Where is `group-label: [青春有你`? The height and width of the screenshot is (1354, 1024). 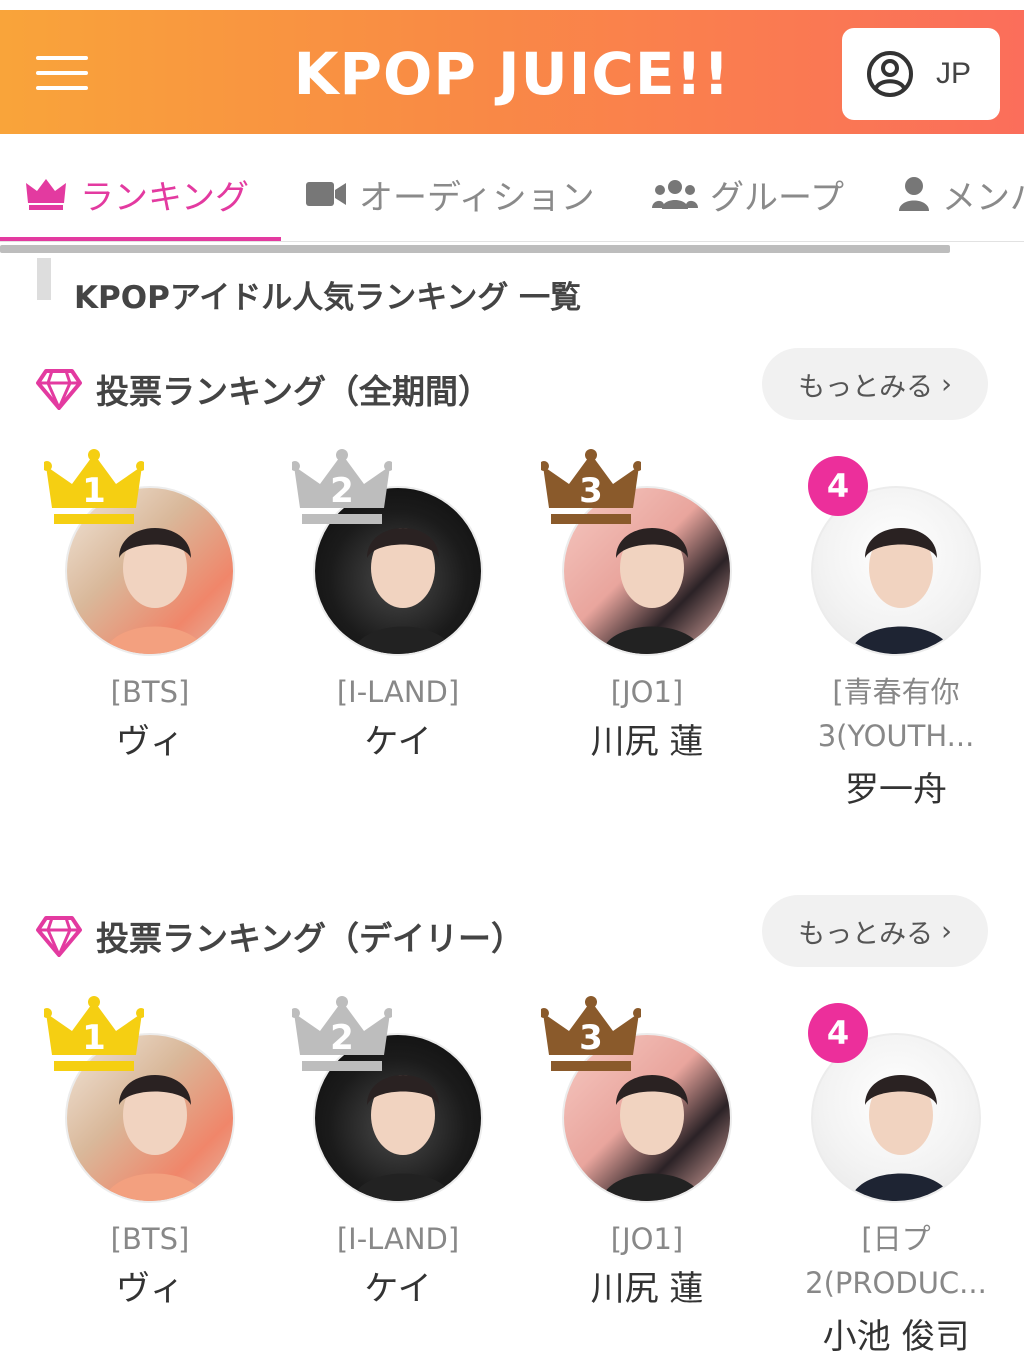
group-label: [青春有你 is located at coordinates (896, 692).